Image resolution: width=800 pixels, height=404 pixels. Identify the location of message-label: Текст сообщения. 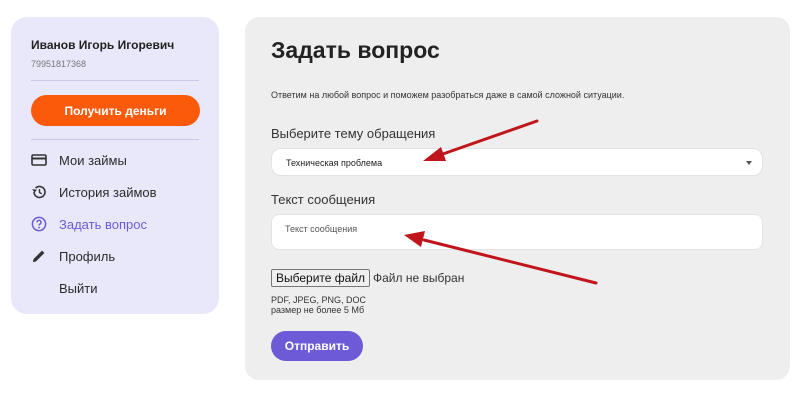
(323, 199).